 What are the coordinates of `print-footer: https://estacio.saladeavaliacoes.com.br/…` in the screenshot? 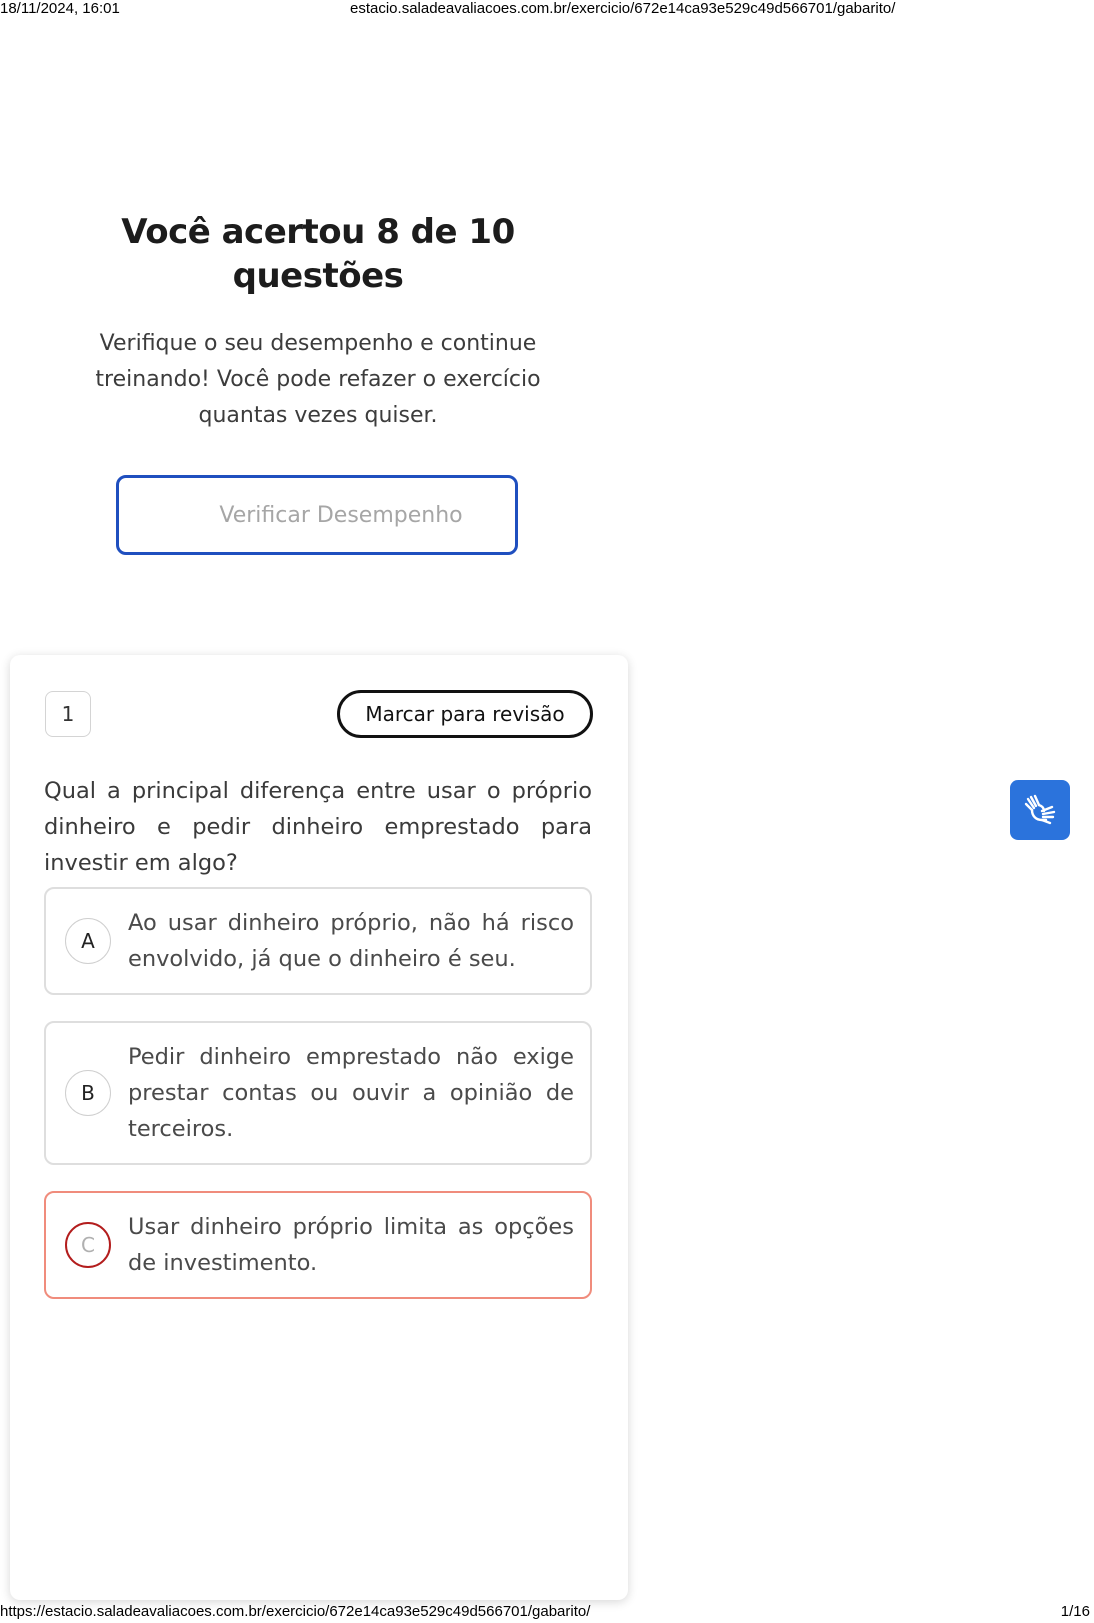 It's located at (547, 1612).